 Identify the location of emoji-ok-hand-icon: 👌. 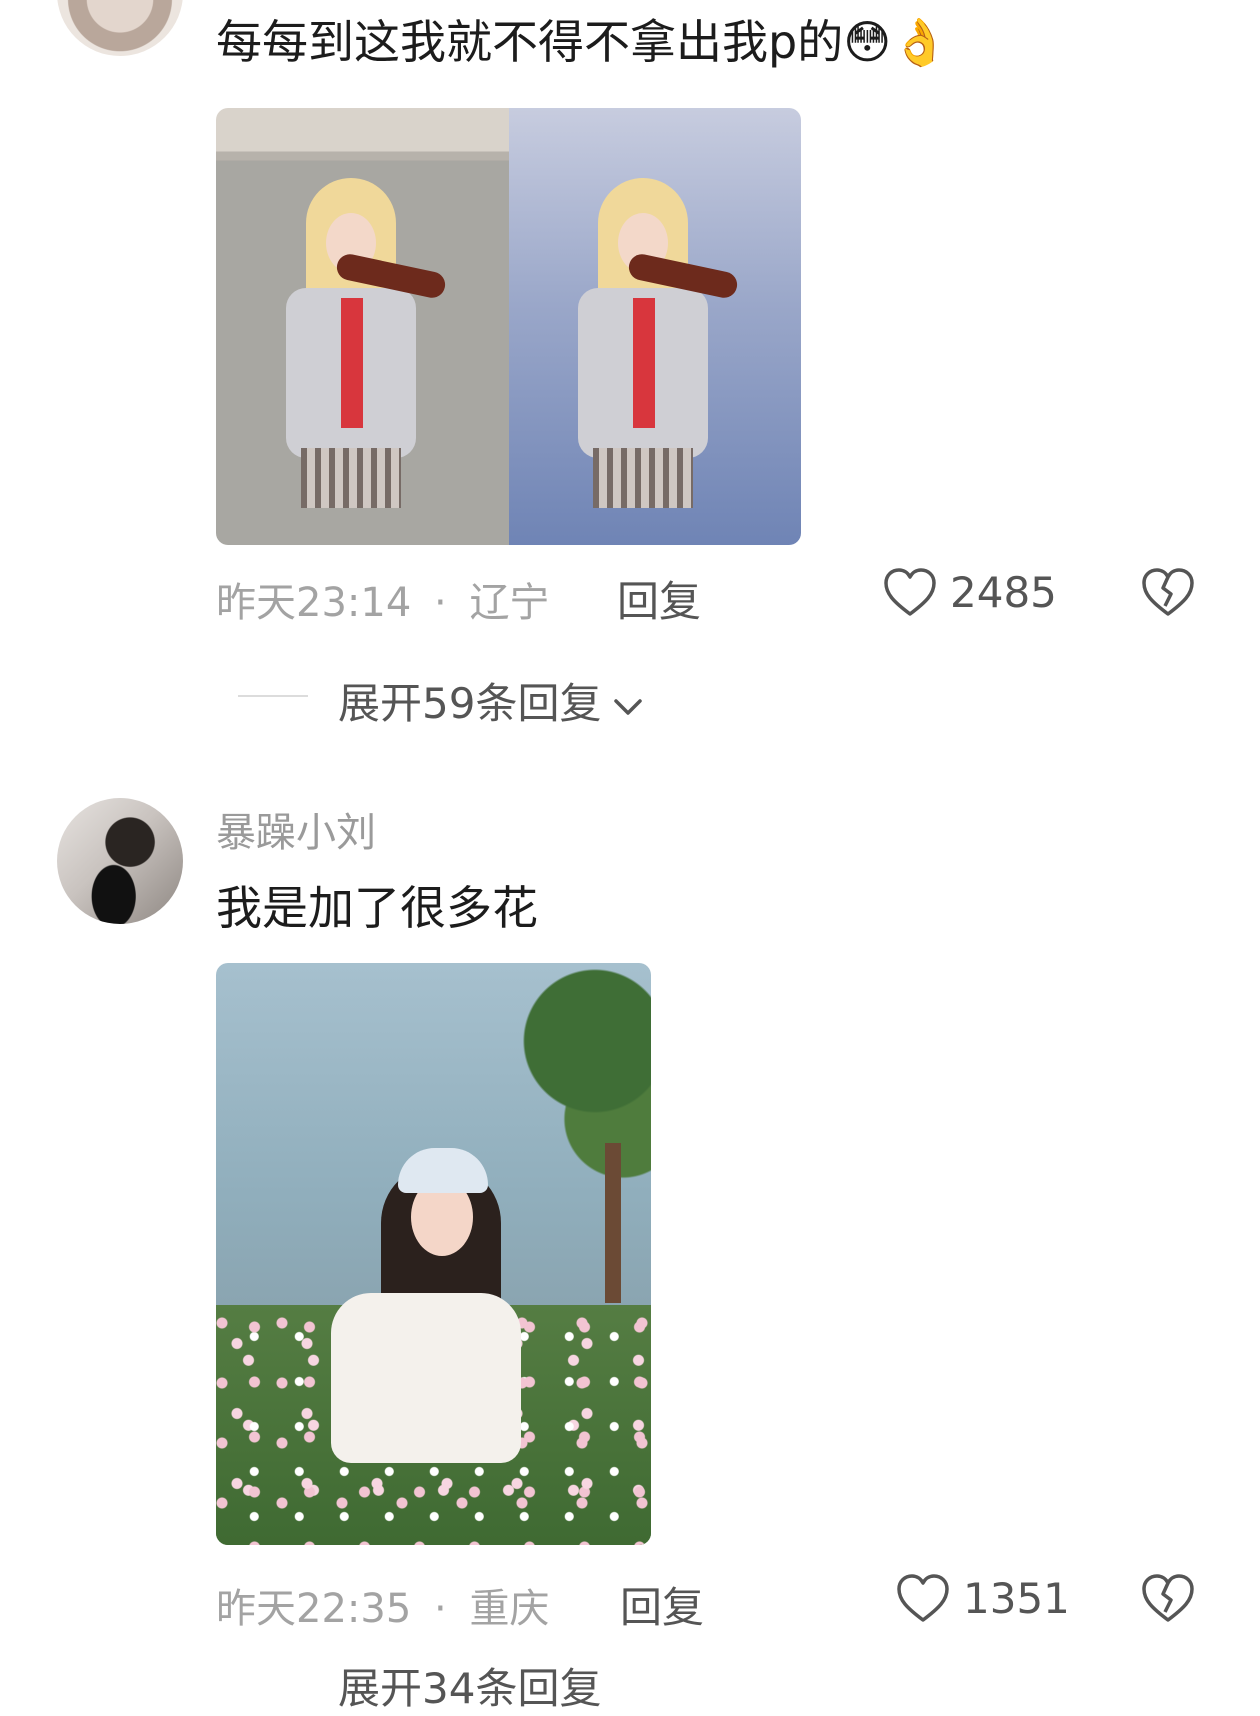
(920, 42).